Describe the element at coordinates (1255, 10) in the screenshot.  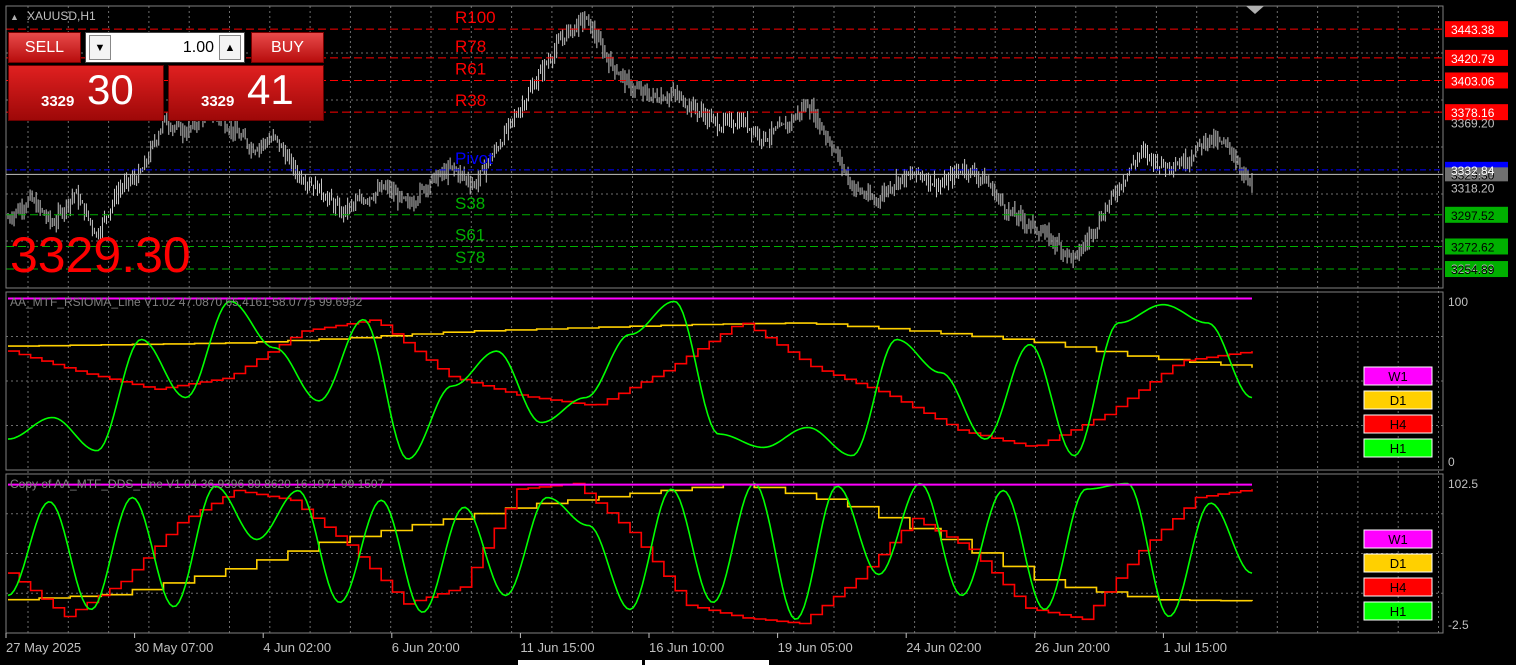
I see `chart-shift-icon` at that location.